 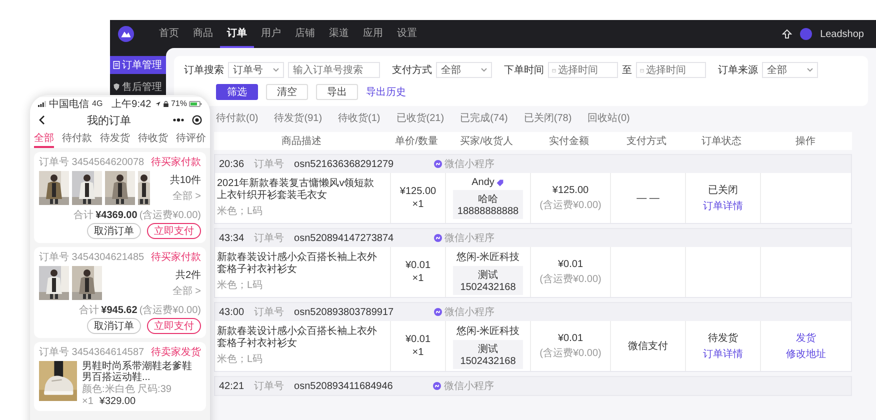 What do you see at coordinates (412, 70) in the screenshot?
I see `field-label: 支付方式` at bounding box center [412, 70].